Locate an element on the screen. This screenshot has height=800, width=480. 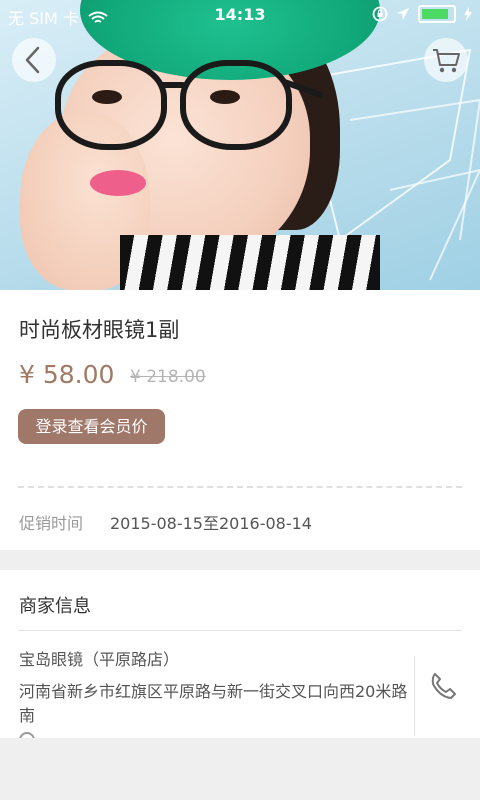
phone-icon is located at coordinates (443, 686).